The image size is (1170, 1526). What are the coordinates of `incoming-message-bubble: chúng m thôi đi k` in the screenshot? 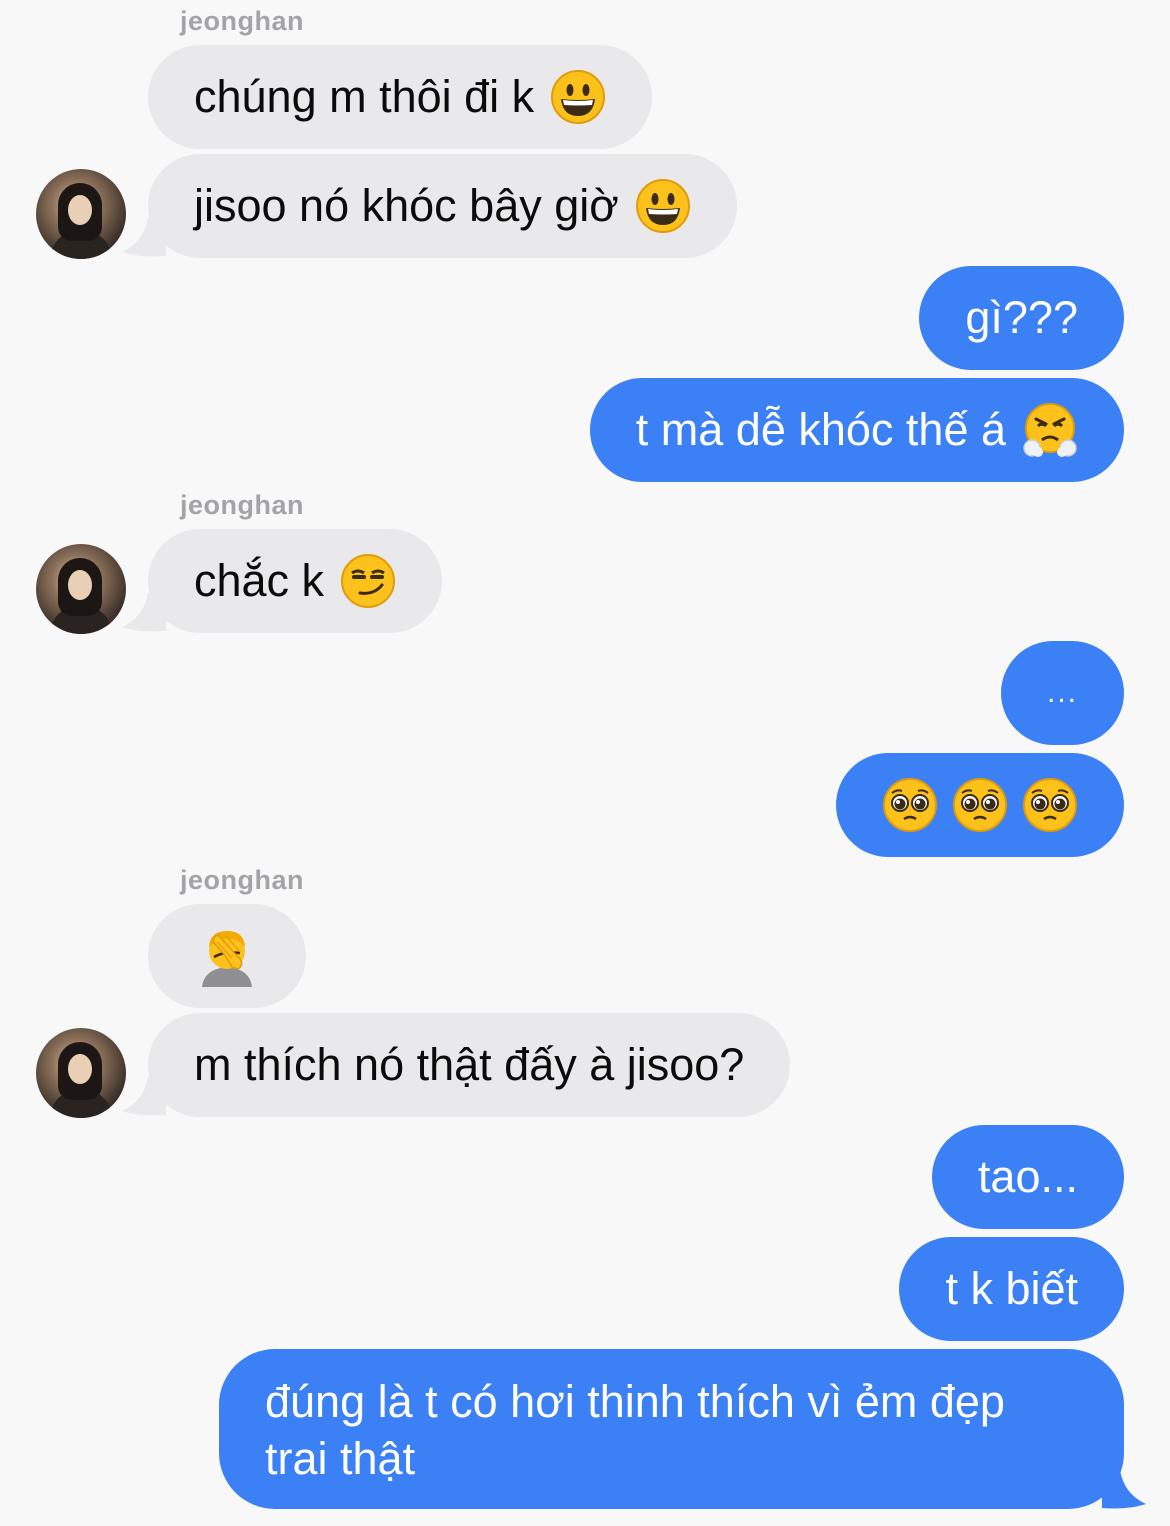 It's located at (400, 97).